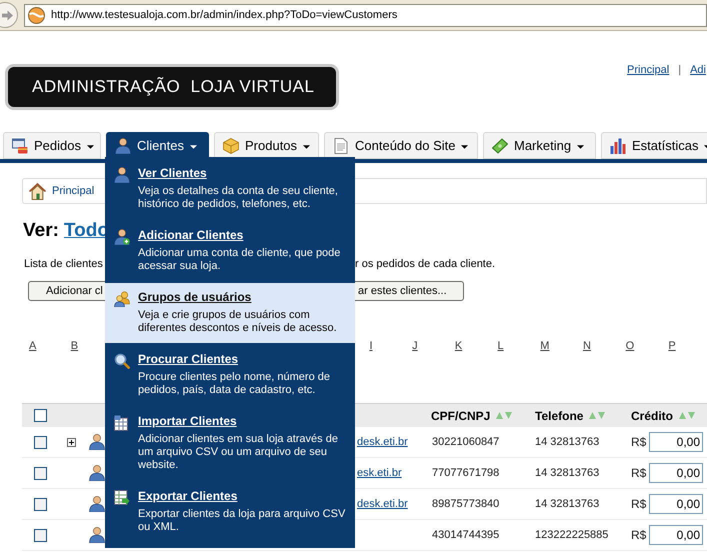  What do you see at coordinates (600, 345) in the screenshot?
I see `letter-link: N` at bounding box center [600, 345].